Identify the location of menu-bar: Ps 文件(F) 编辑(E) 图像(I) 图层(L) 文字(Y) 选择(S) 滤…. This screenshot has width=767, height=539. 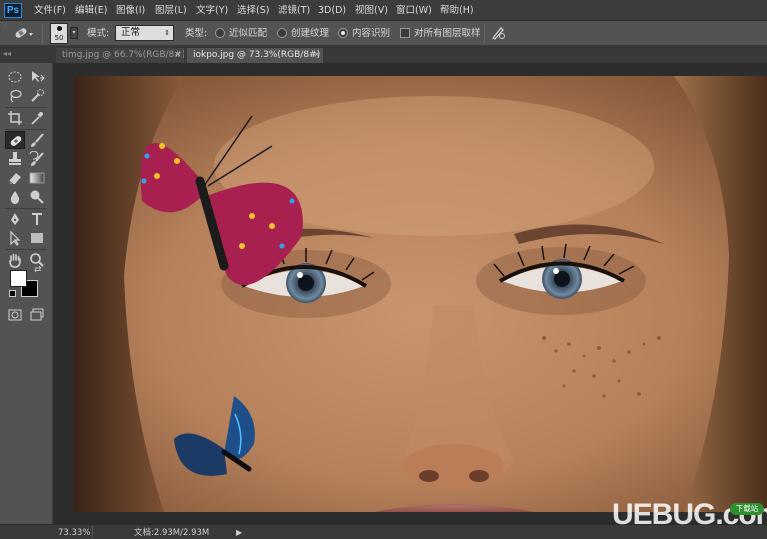
(383, 10).